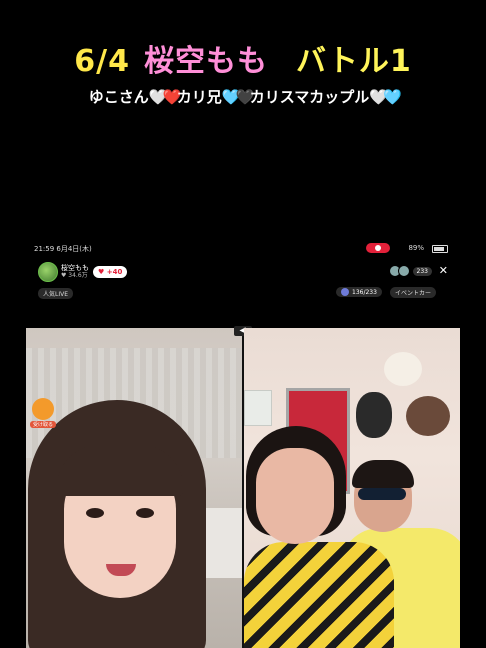 Image resolution: width=486 pixels, height=648 pixels. Describe the element at coordinates (382, 494) in the screenshot. I see `man-sunglasses` at that location.